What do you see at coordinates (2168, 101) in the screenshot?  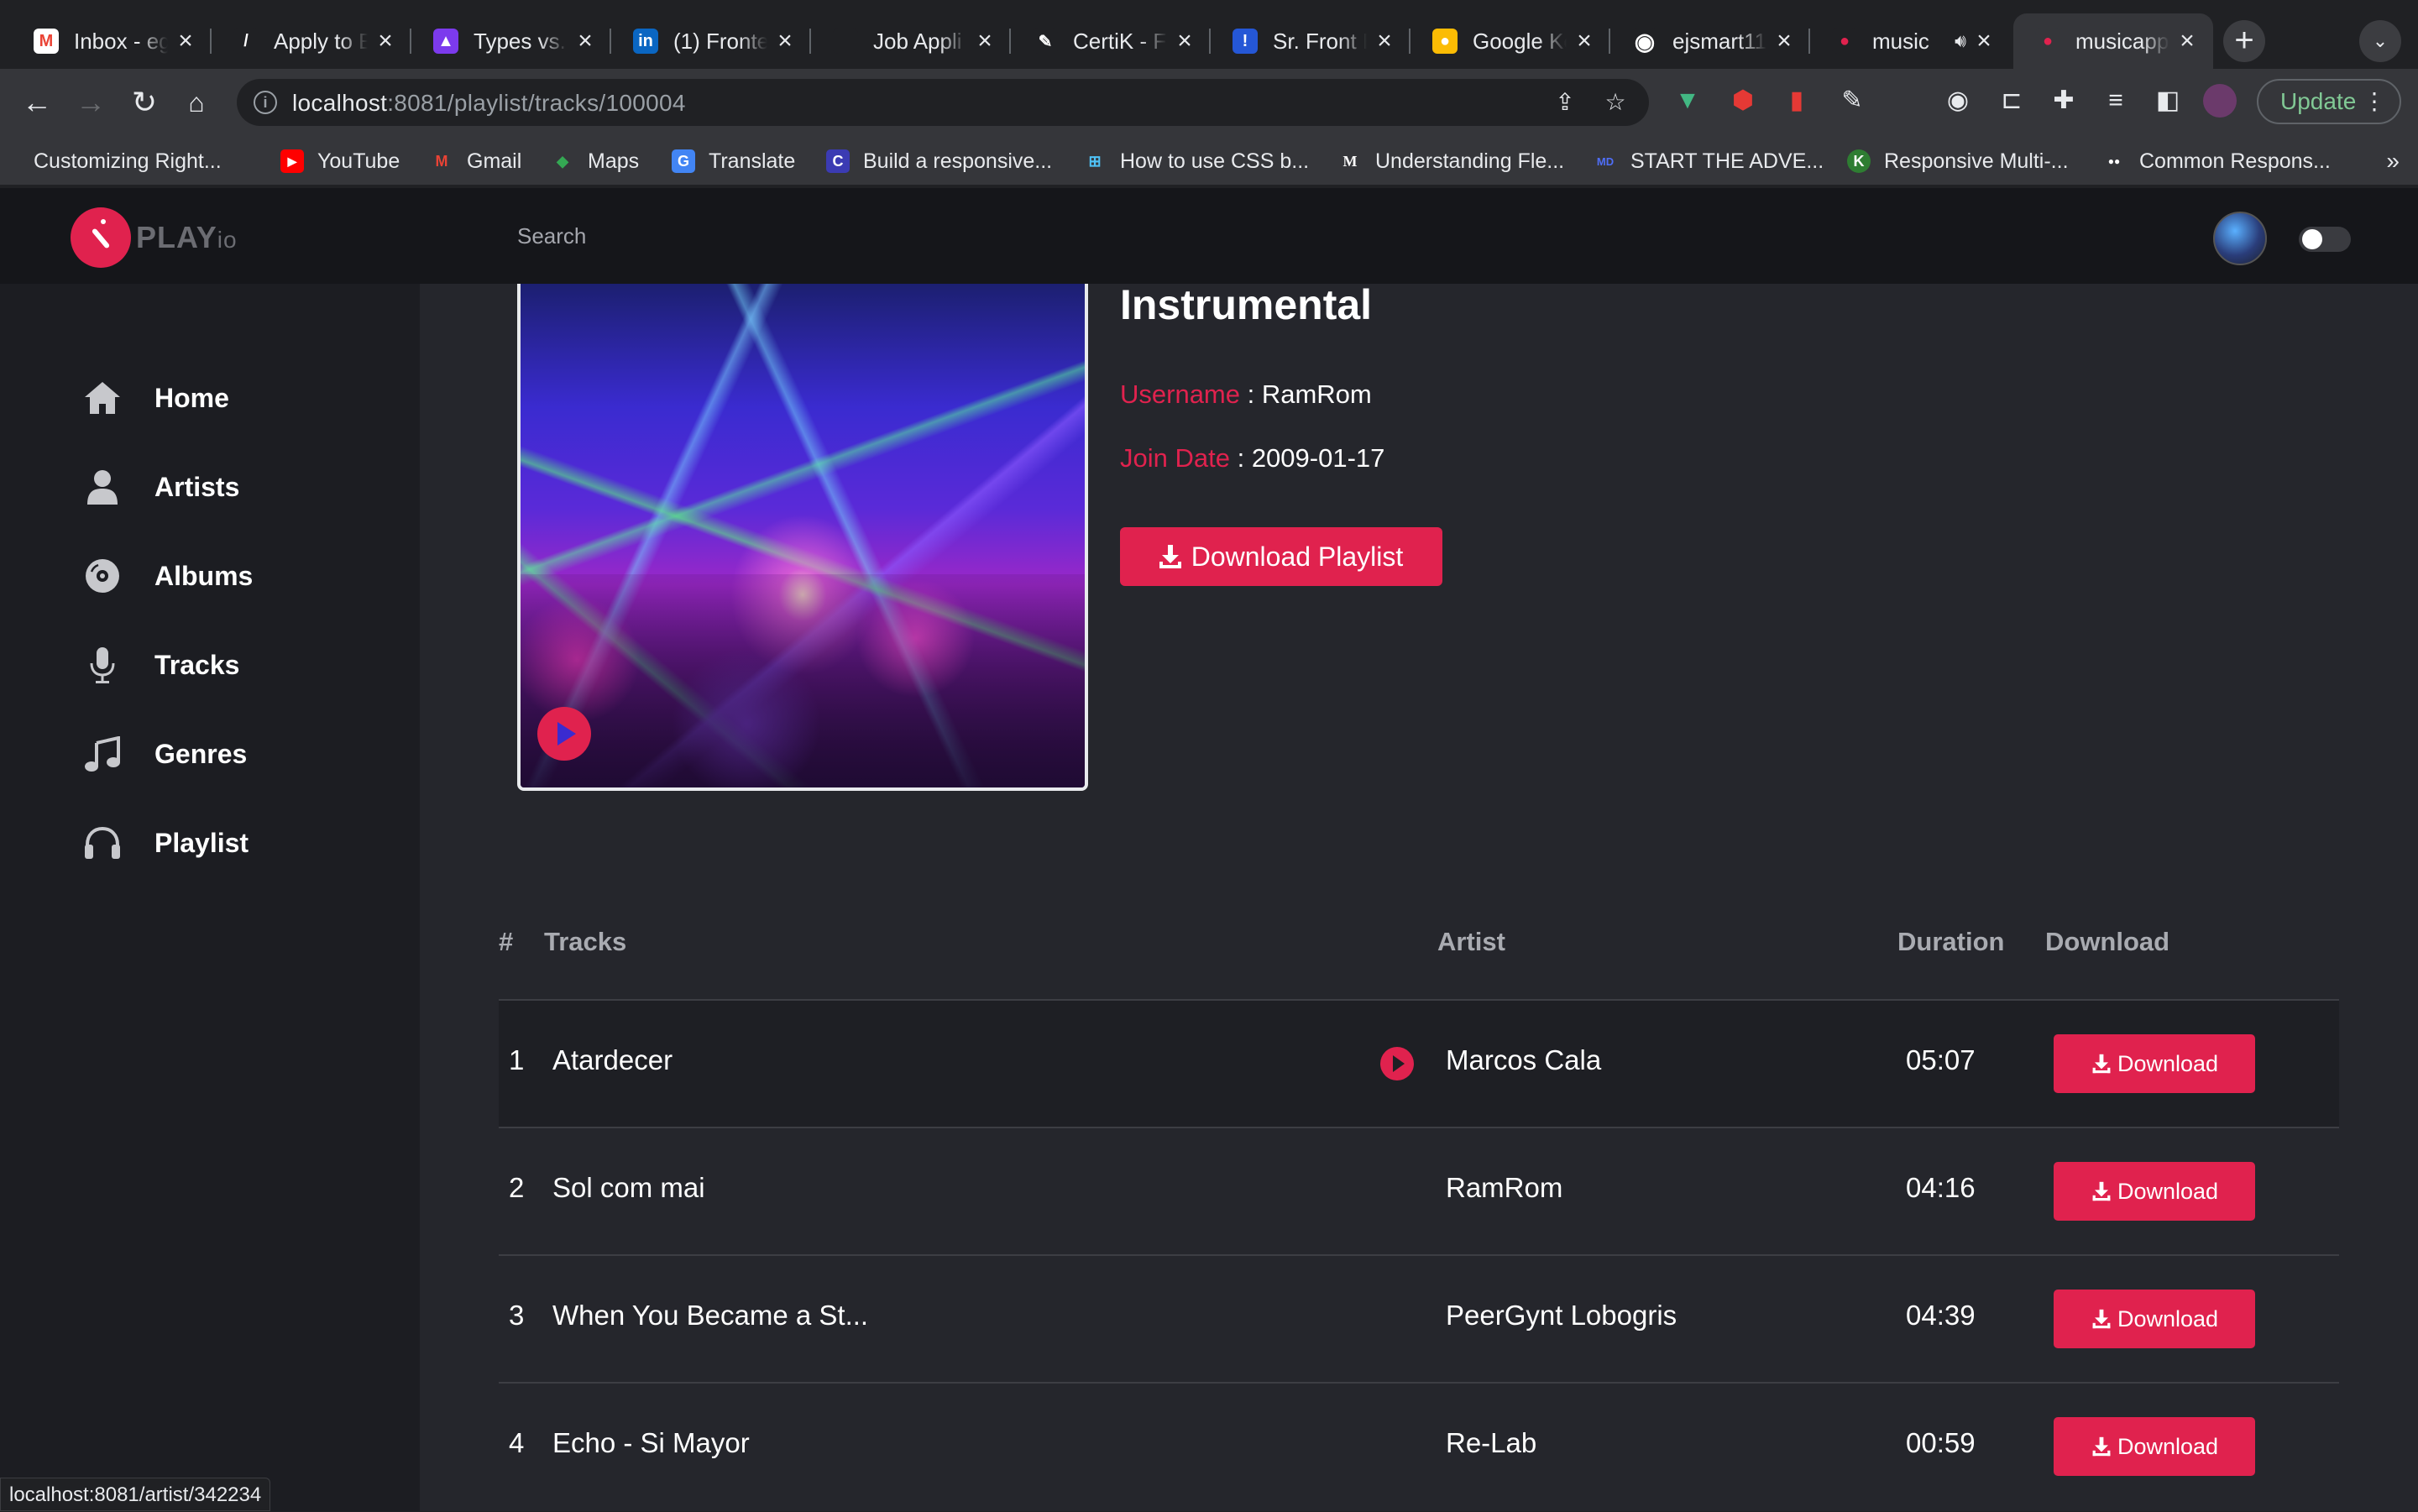 I see `side-panel-icon: ◧` at bounding box center [2168, 101].